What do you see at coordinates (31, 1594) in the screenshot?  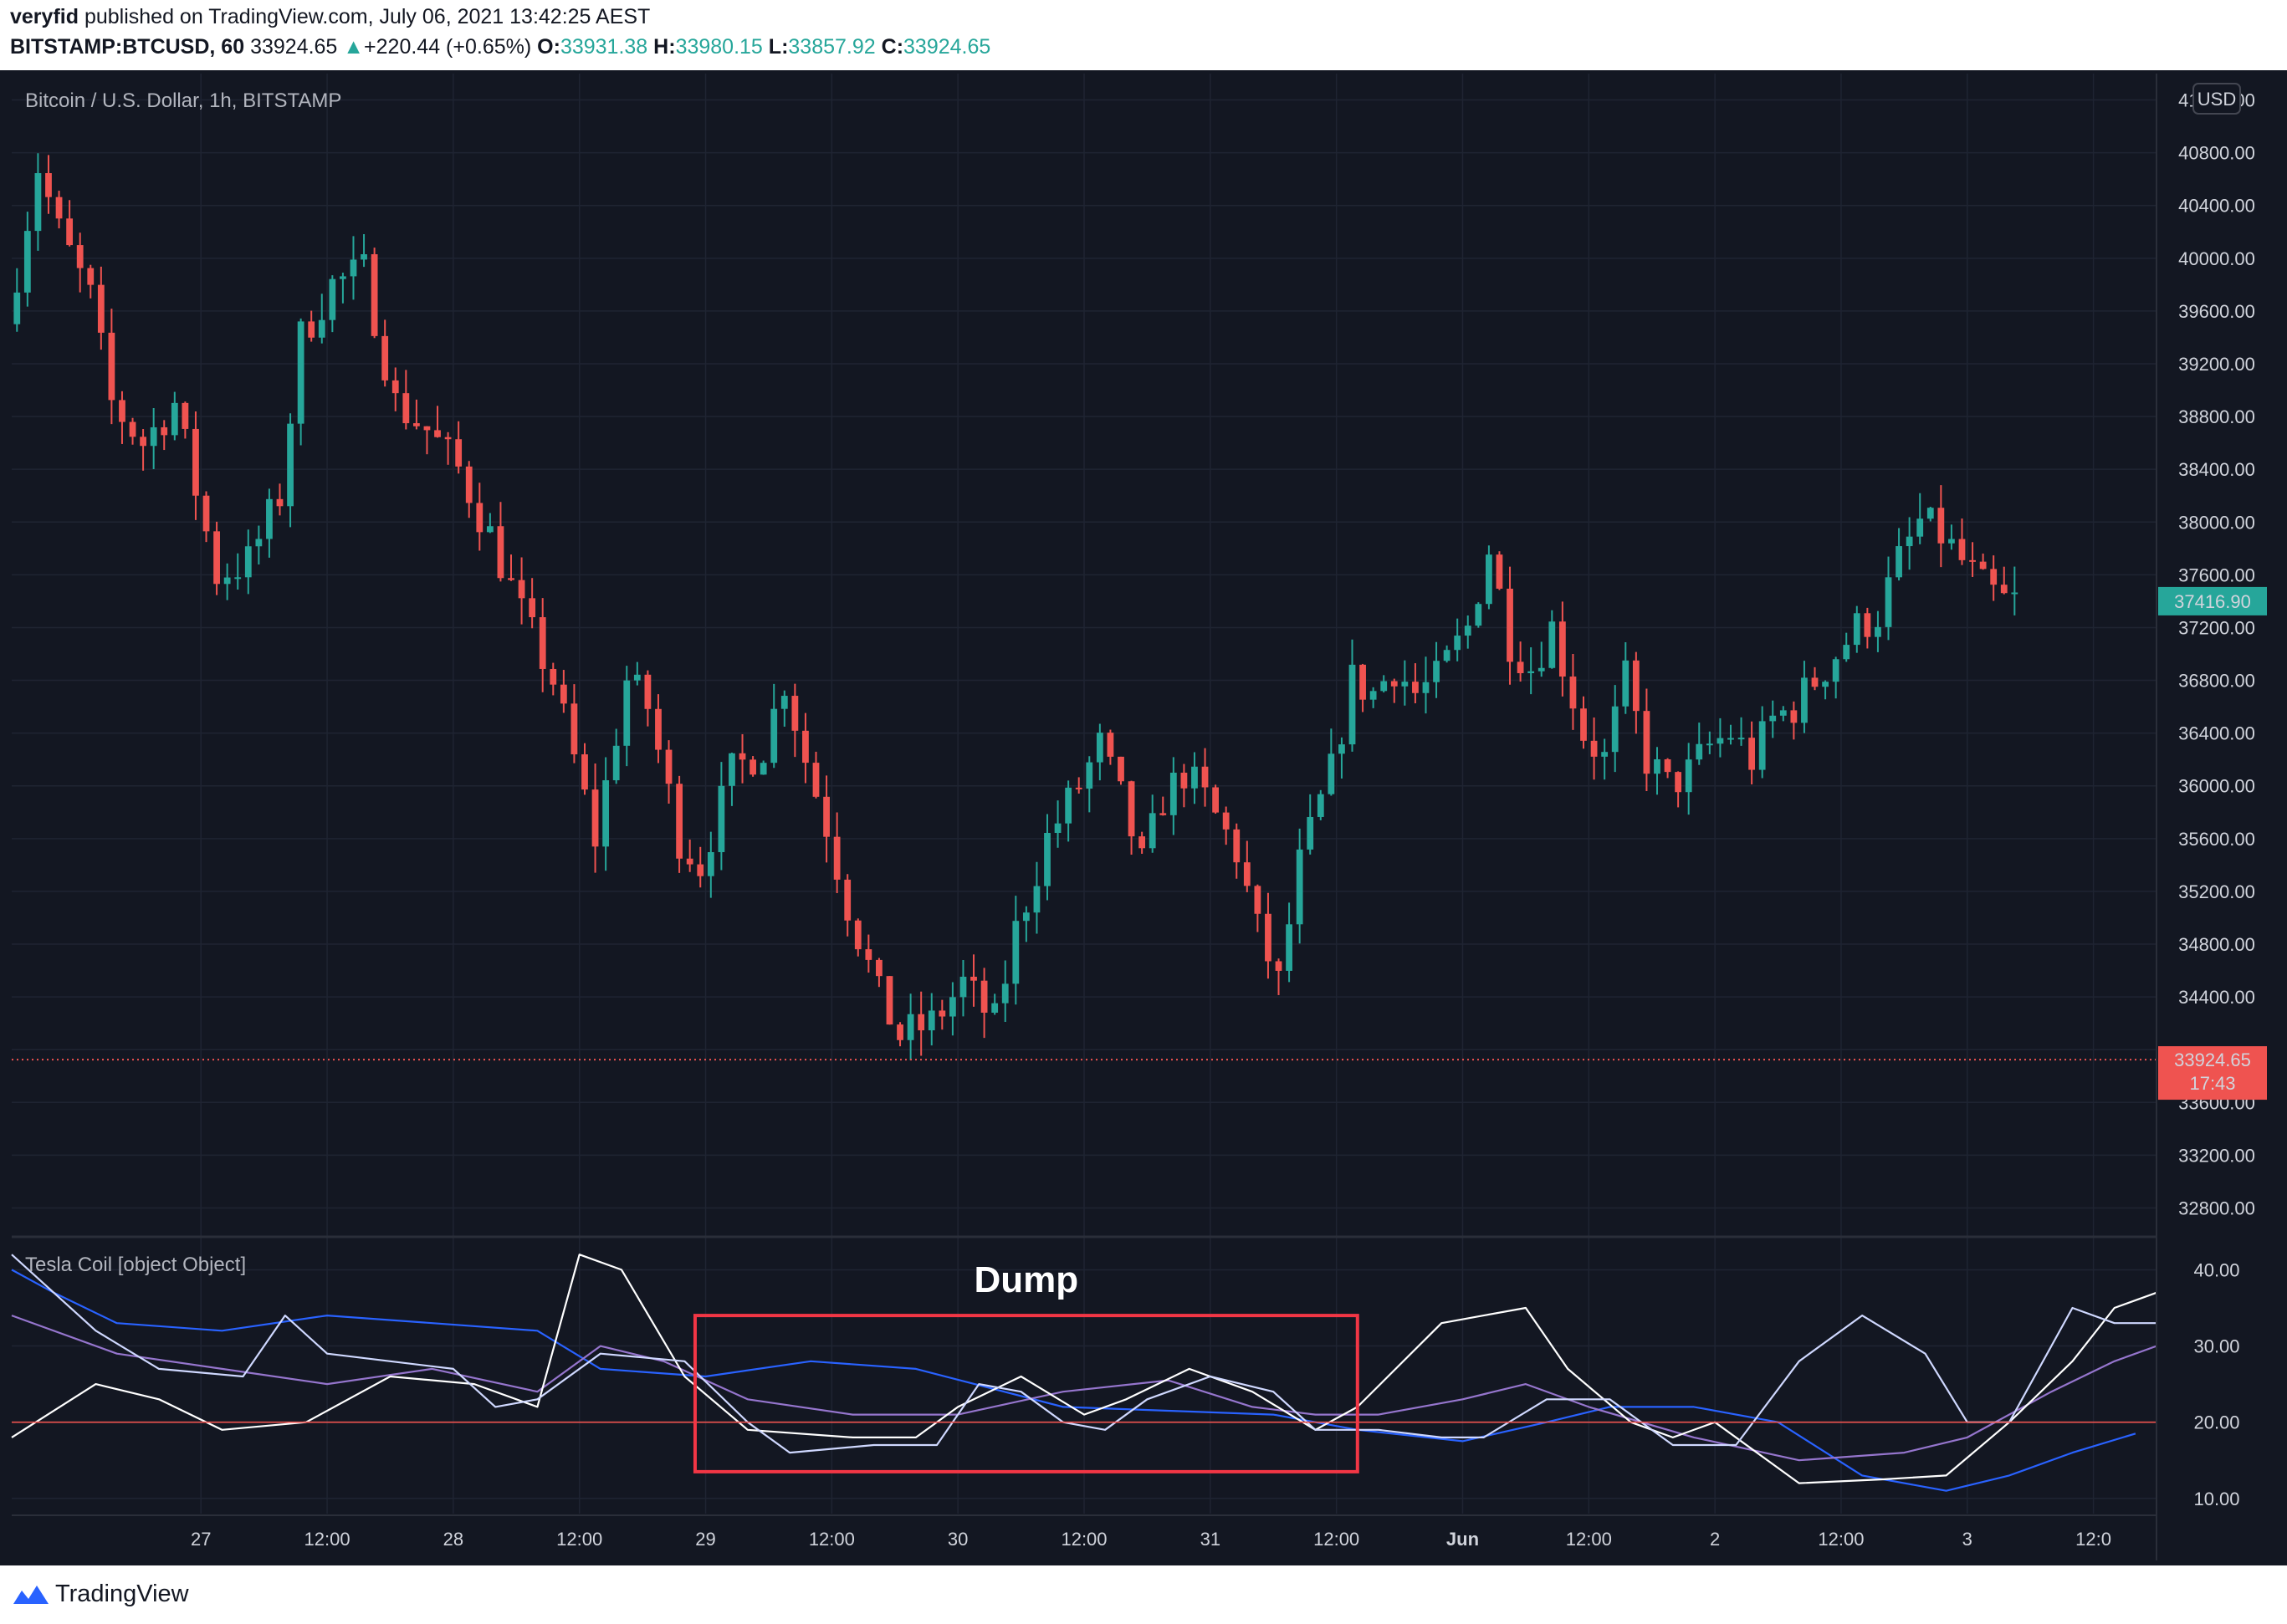 I see `tradingview-logo-icon` at bounding box center [31, 1594].